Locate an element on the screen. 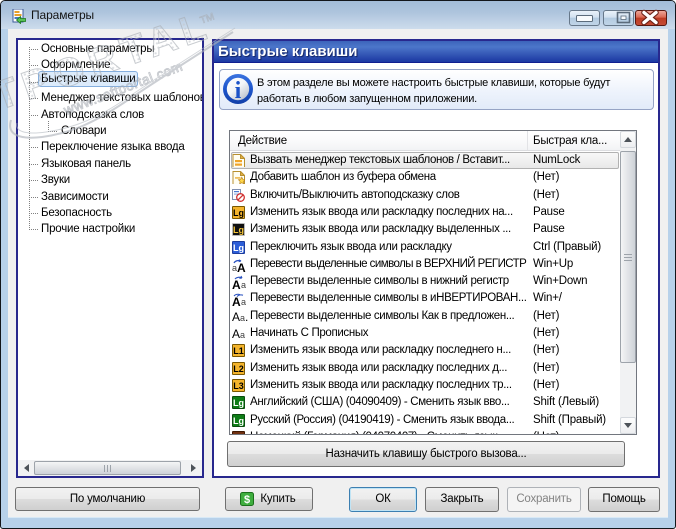  svg-text: i is located at coordinates (238, 91).